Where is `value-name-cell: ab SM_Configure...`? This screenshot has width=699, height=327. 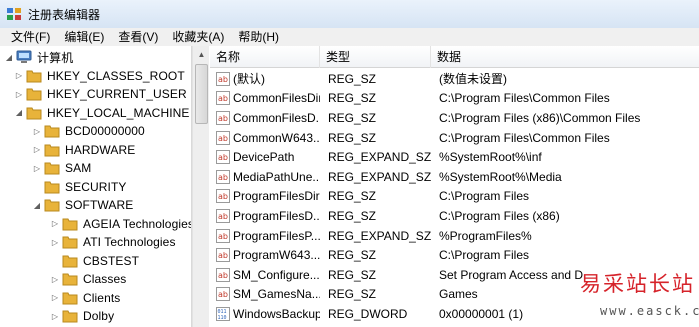 value-name-cell: ab SM_Configure... is located at coordinates (265, 274).